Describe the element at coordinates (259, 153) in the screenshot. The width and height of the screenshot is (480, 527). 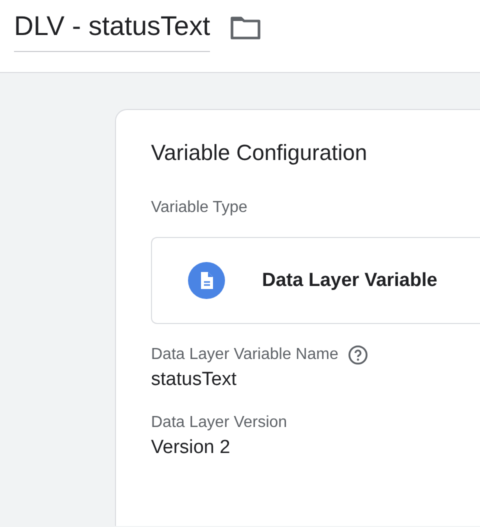
I see `section-title: Variable Configuration` at that location.